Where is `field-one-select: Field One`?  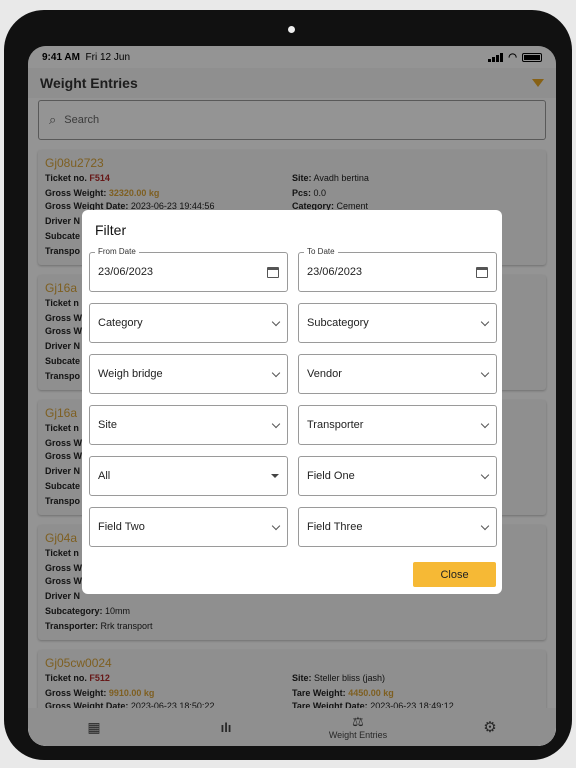 field-one-select: Field One is located at coordinates (397, 476).